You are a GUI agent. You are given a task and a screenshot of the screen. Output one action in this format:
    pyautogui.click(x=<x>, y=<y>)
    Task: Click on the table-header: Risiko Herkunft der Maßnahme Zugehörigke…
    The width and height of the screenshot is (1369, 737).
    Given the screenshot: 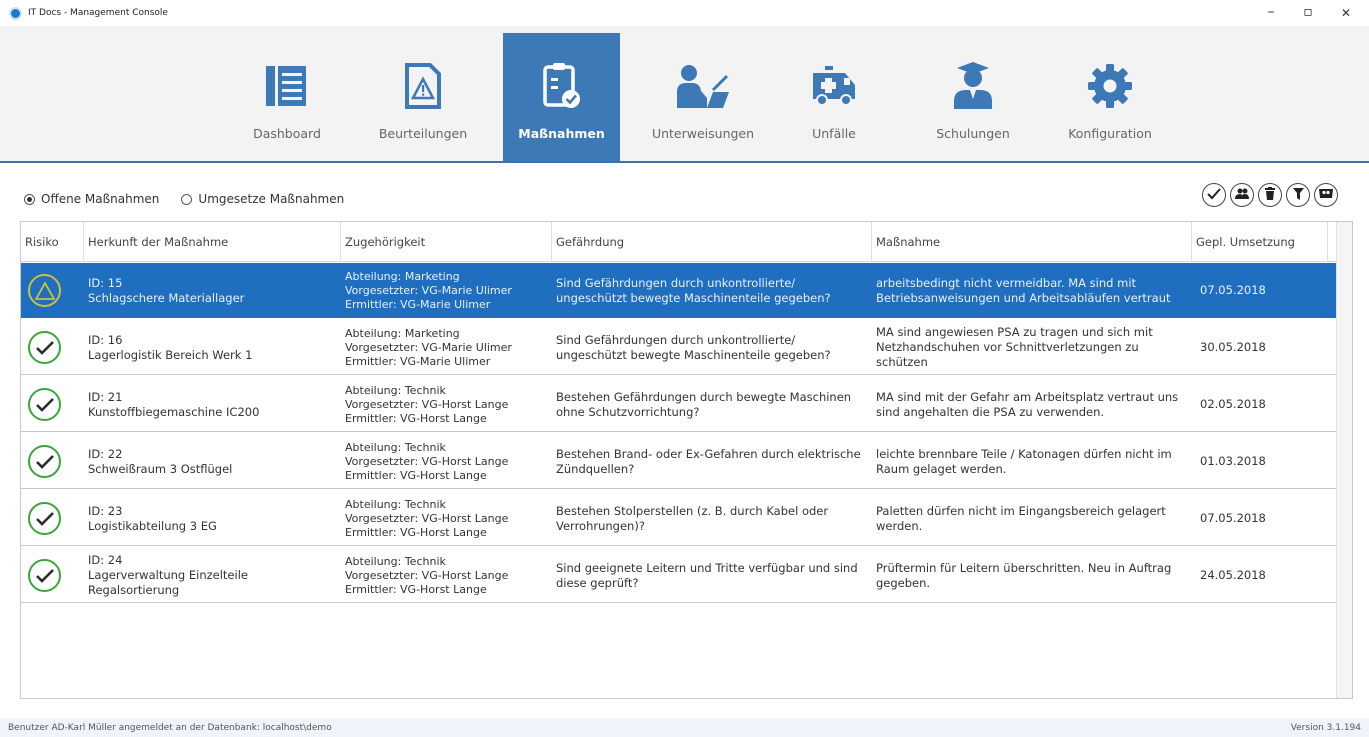 What is the action you would take?
    pyautogui.click(x=679, y=242)
    